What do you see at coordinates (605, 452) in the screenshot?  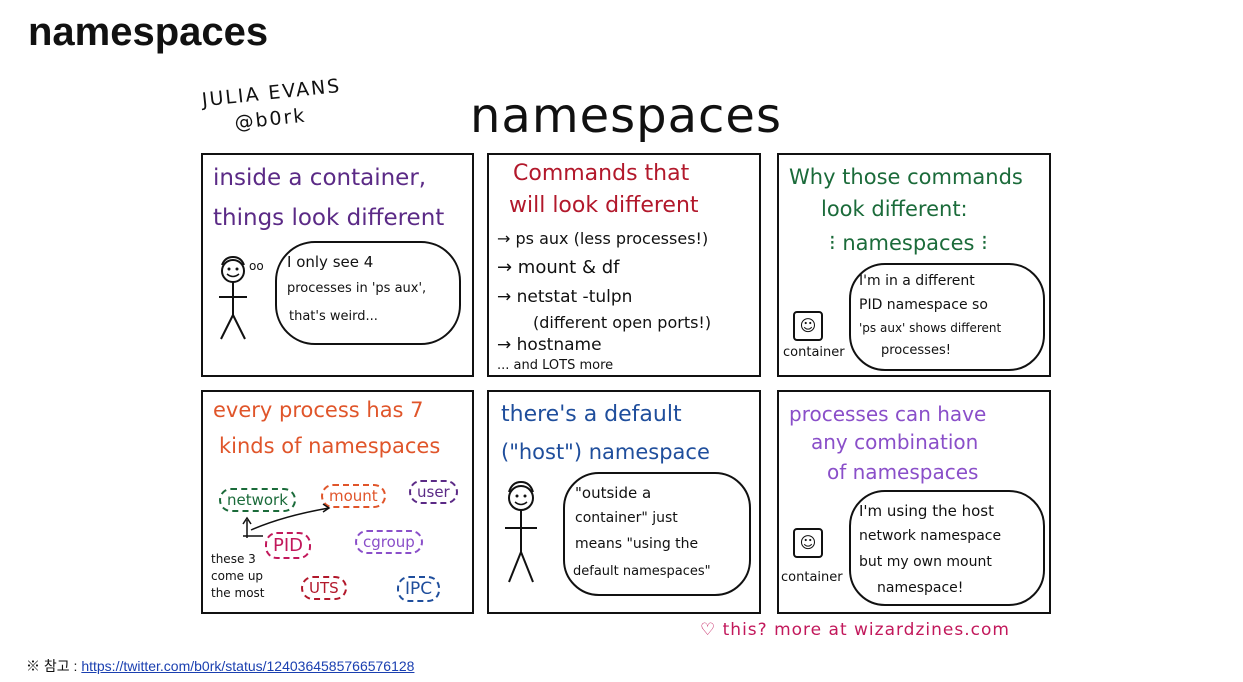 I see `panel-title-line2: ("host") namespace` at bounding box center [605, 452].